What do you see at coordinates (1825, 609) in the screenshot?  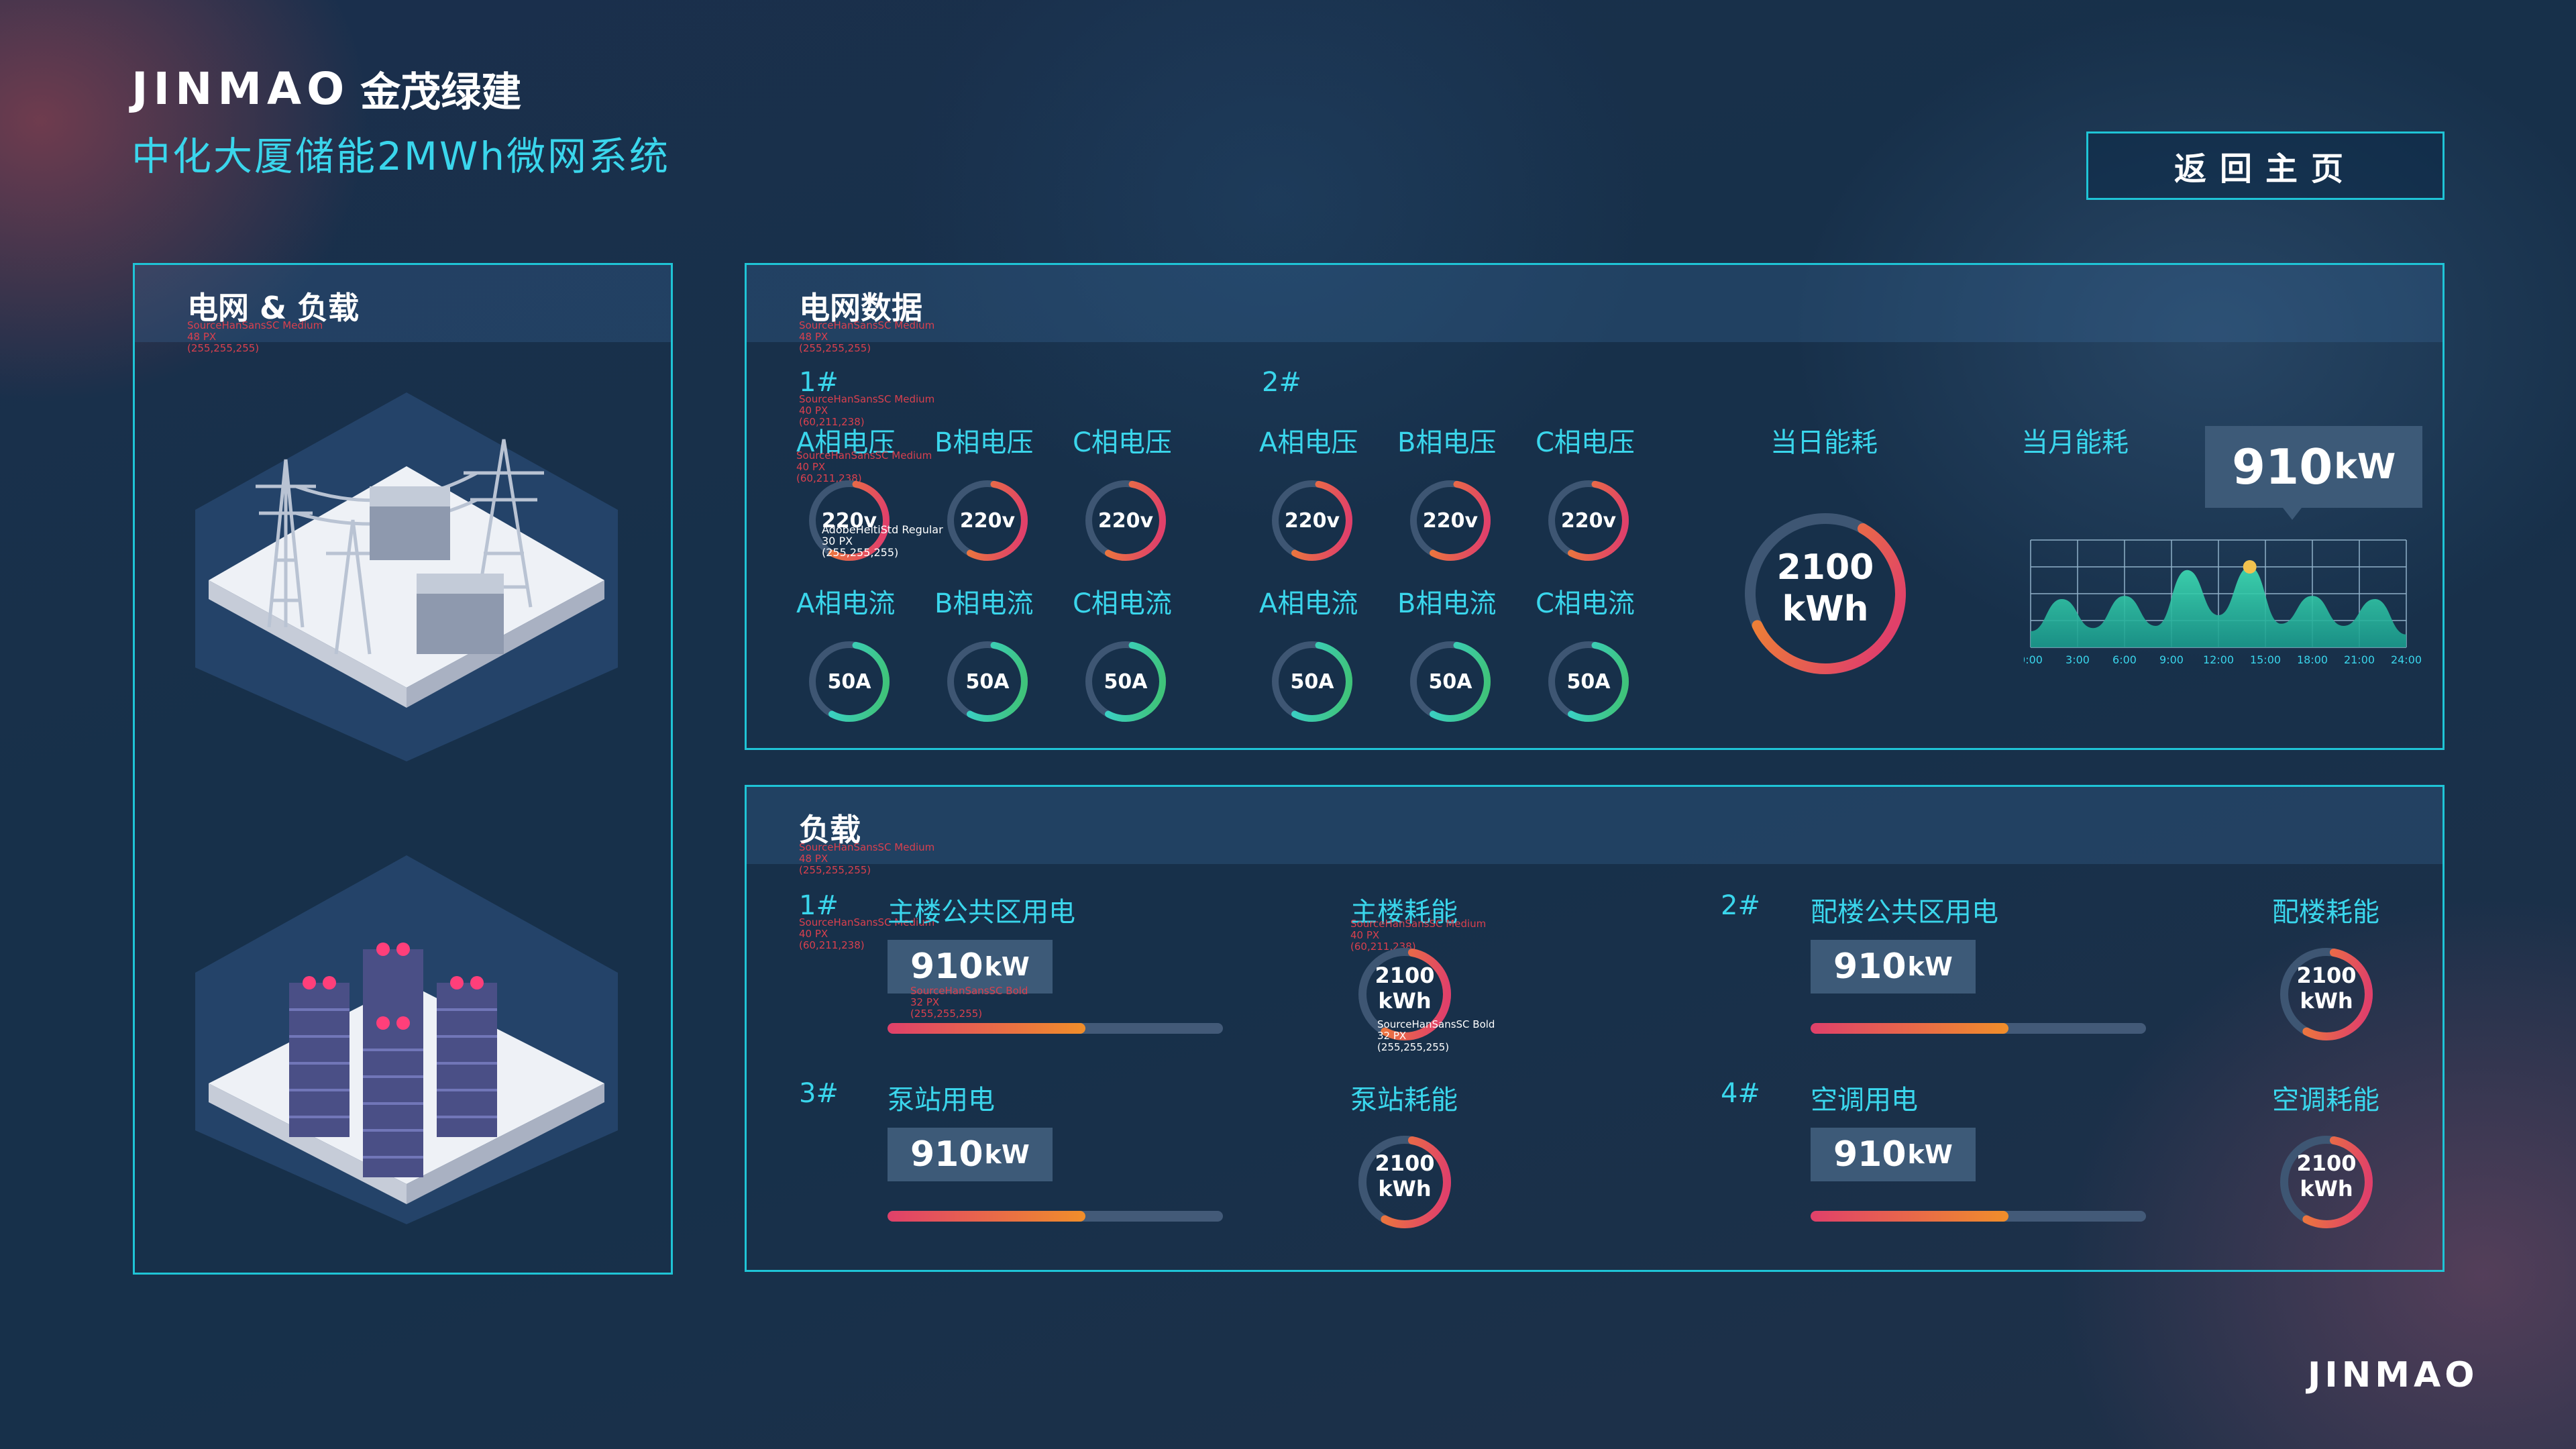 I see `daily-energy-unit: kWh` at bounding box center [1825, 609].